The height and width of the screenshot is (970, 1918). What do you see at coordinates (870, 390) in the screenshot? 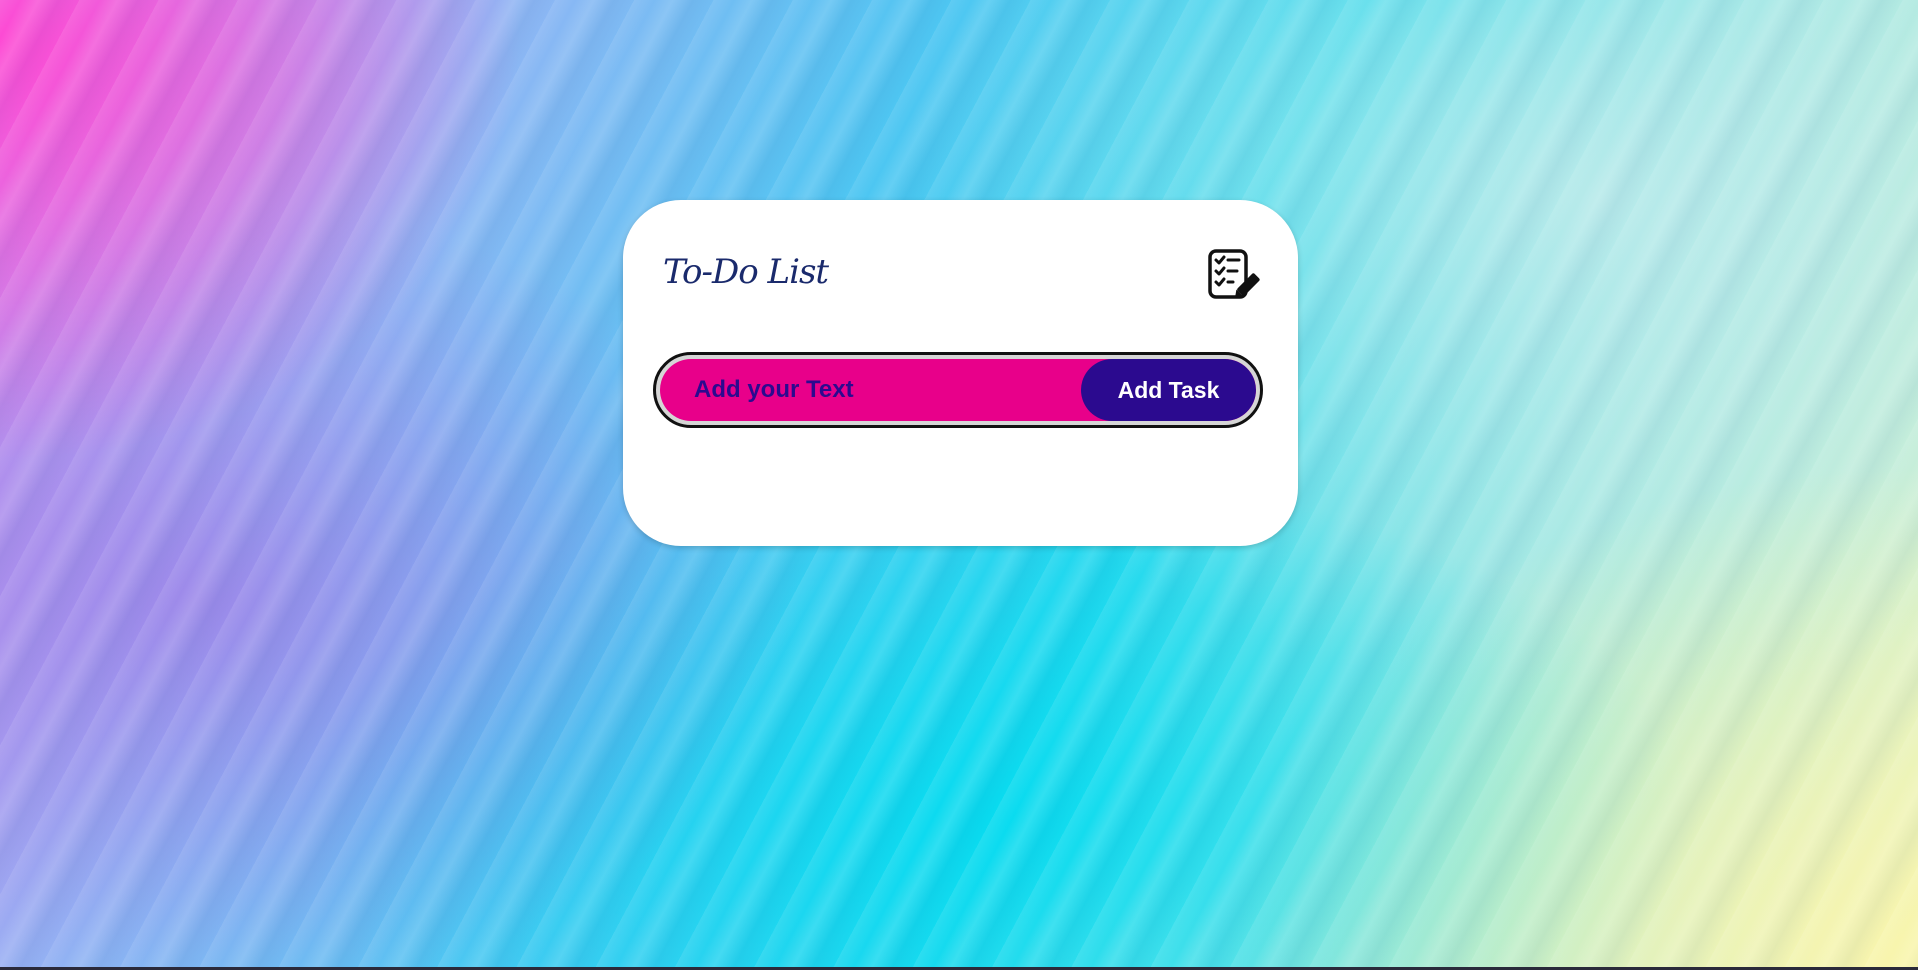
I see `task-input` at bounding box center [870, 390].